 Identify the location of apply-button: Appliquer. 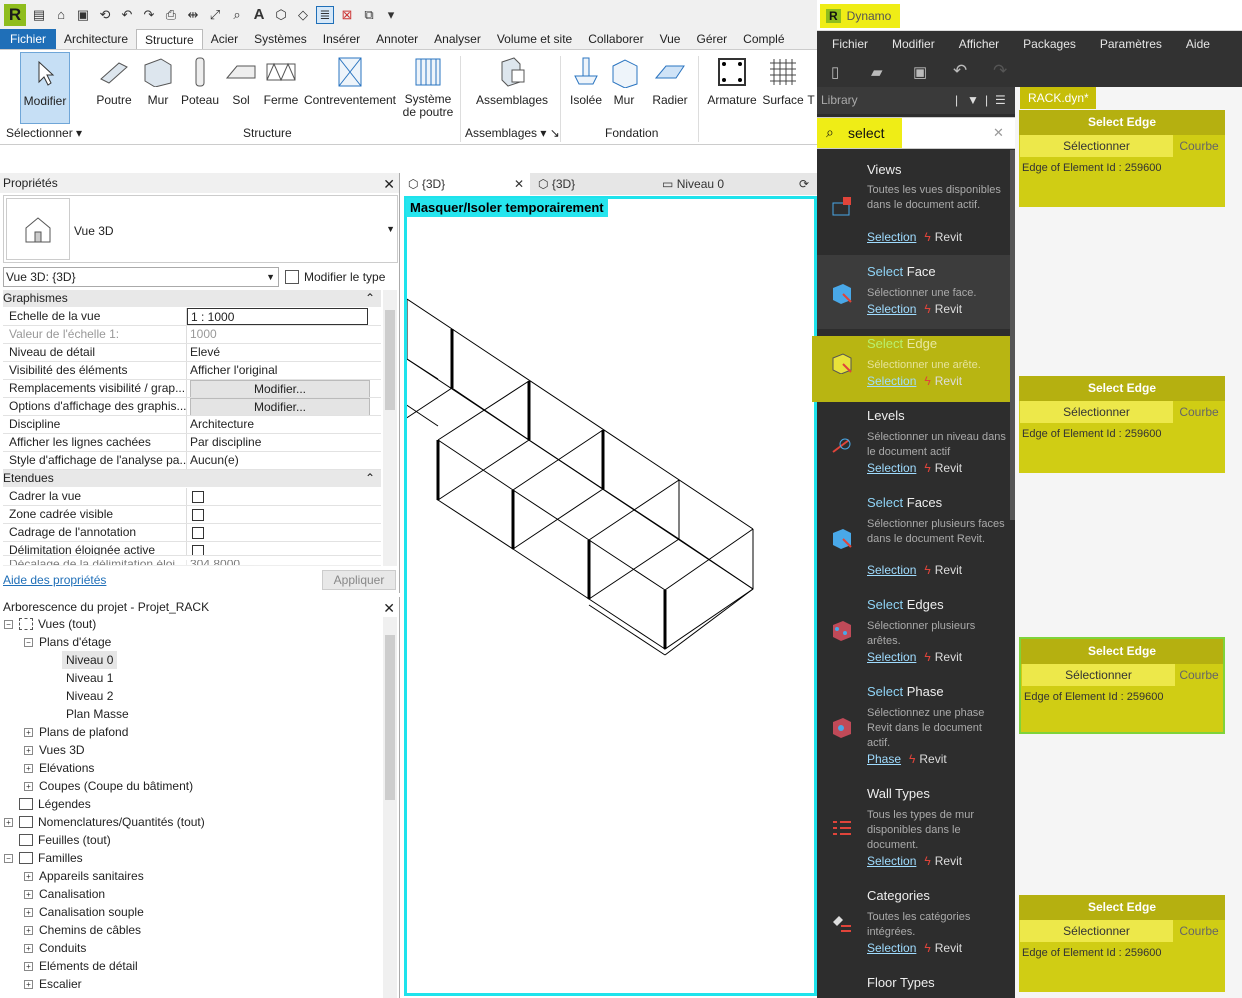
(359, 580).